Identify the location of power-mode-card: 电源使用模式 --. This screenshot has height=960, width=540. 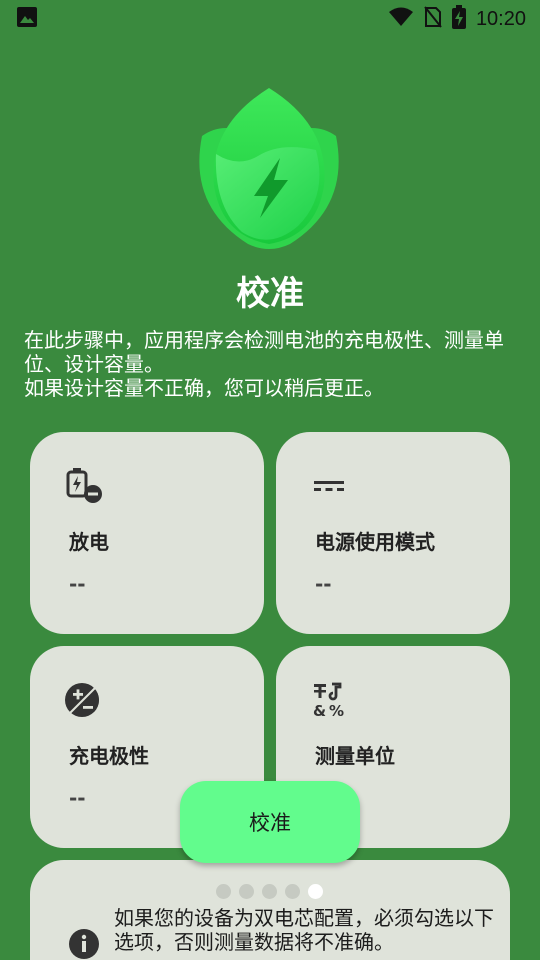
(393, 533).